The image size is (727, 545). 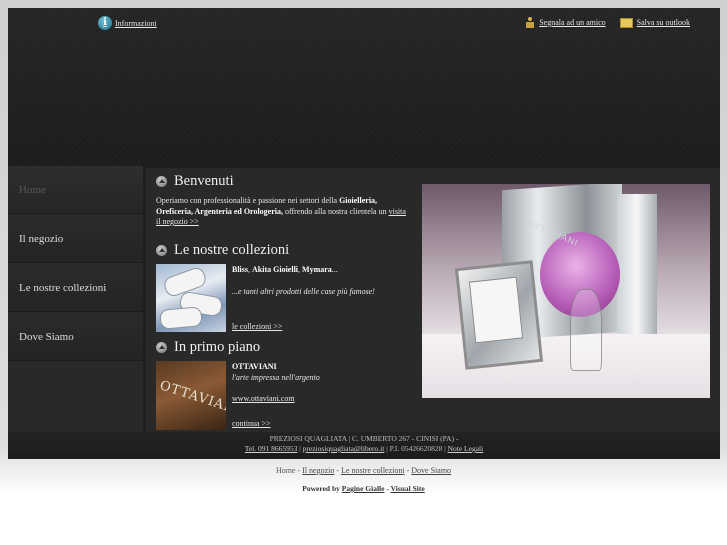 I want to click on featured-subtitle: l'arte impressa nell'argento, so click(x=276, y=377).